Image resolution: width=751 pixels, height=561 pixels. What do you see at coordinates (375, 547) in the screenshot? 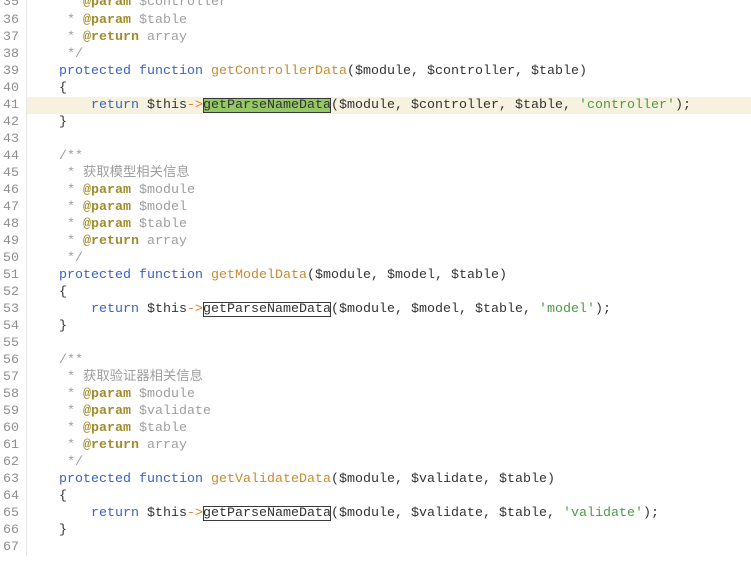
I see `code-line: 67` at bounding box center [375, 547].